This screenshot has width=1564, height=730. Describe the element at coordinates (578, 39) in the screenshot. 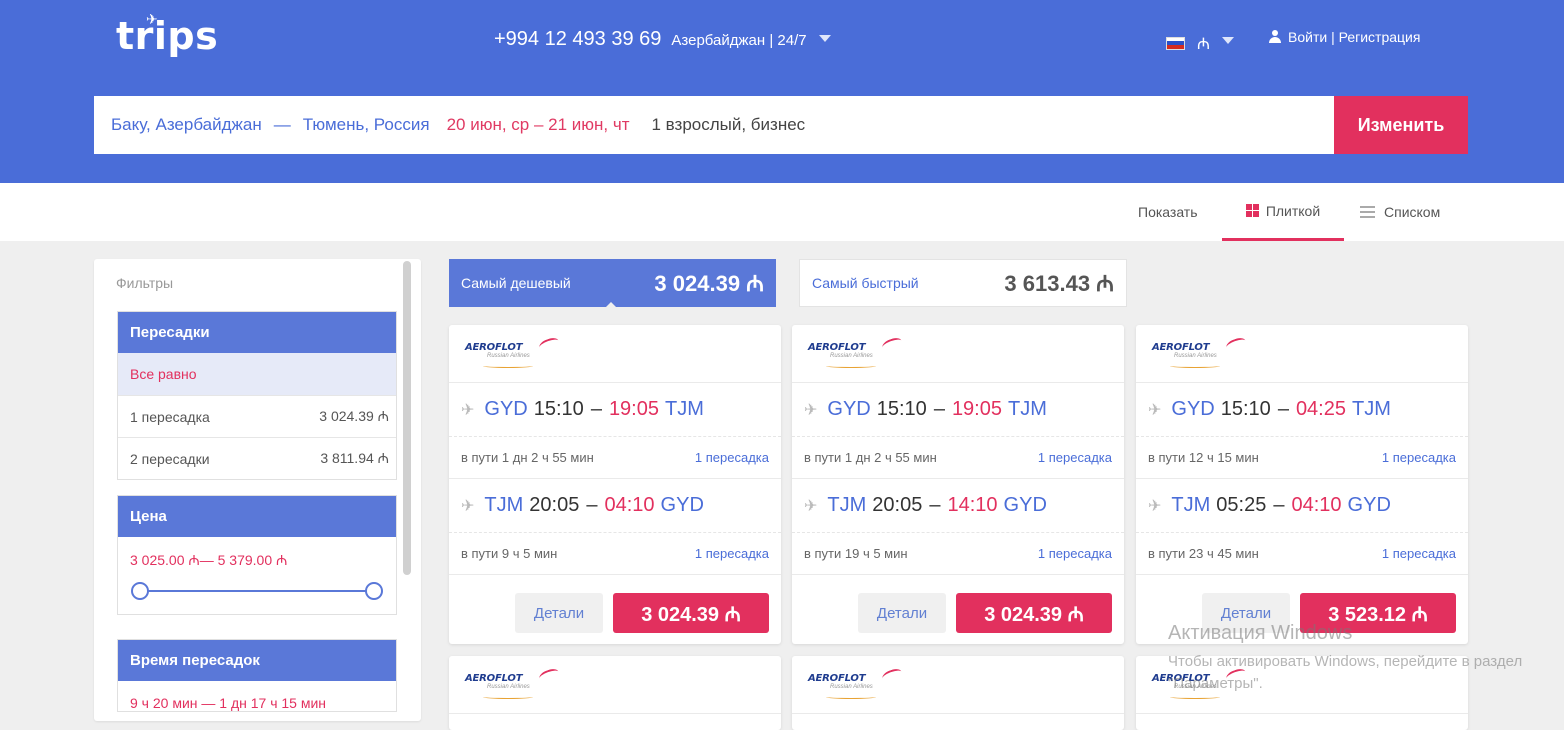

I see `phone-number: +994 12 493 39 69` at that location.